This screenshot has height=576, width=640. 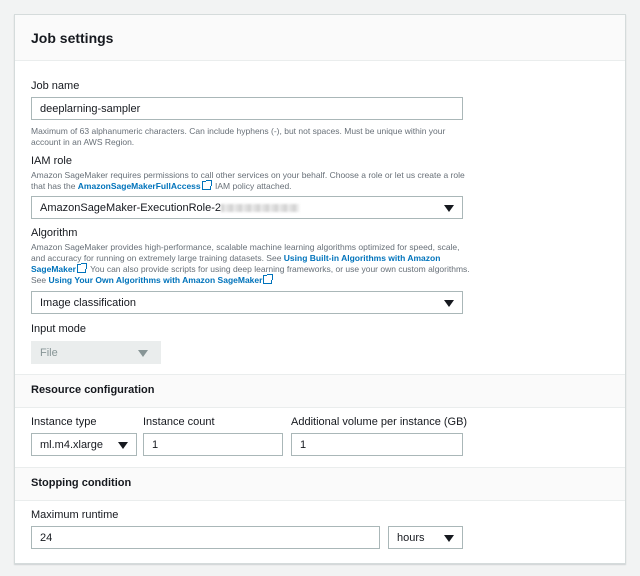 I want to click on algorithm-value: Image classification, so click(x=88, y=303).